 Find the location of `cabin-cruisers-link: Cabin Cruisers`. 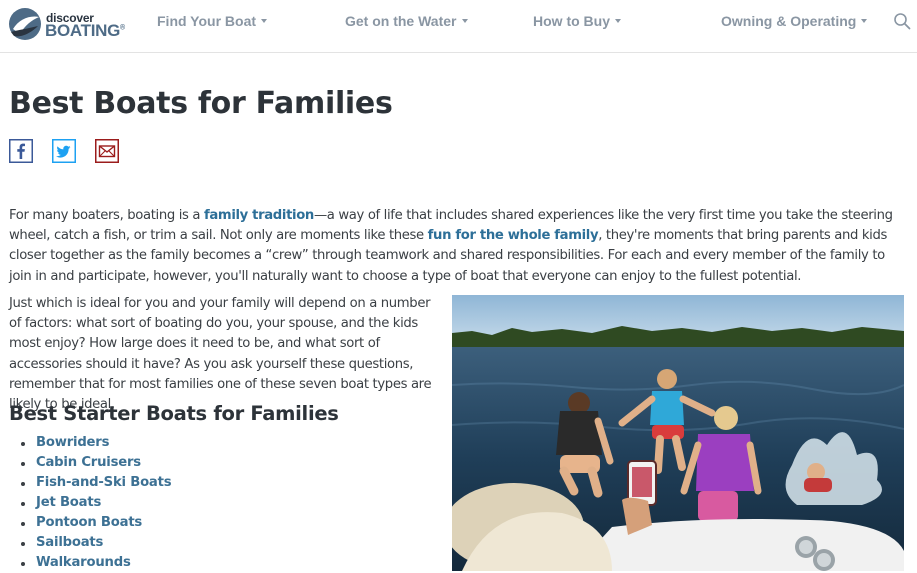

cabin-cruisers-link: Cabin Cruisers is located at coordinates (88, 463).